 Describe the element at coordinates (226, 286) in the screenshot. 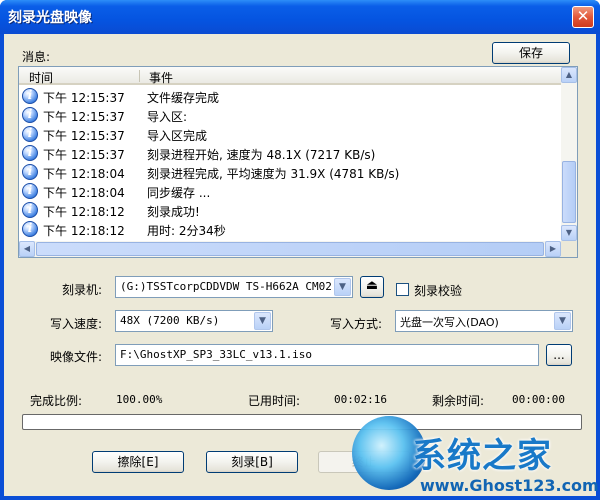

I see `recorder-value: (G:)TSSTcorpCDDVDW TS-H662A CM02` at that location.